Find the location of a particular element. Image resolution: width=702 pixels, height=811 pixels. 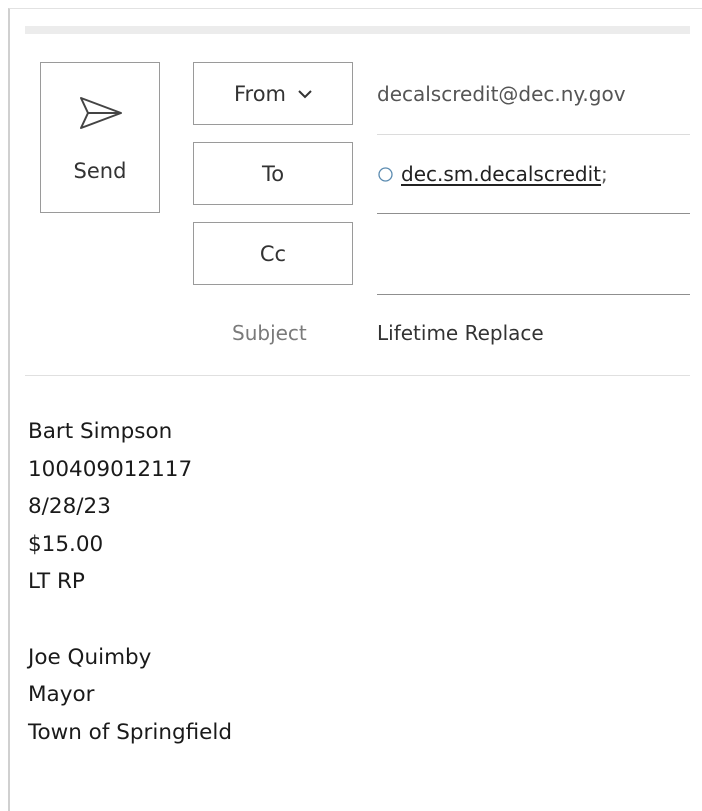

cc-field-underline is located at coordinates (533, 294).